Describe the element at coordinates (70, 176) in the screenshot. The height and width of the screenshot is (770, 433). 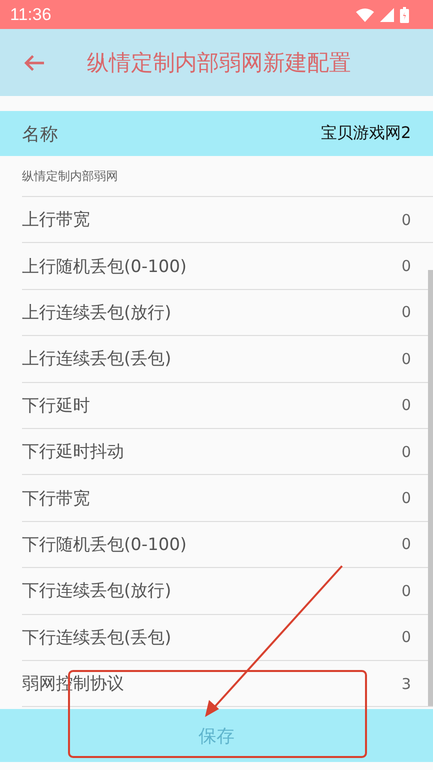
I see `section-label: 纵情定制内部弱网` at that location.